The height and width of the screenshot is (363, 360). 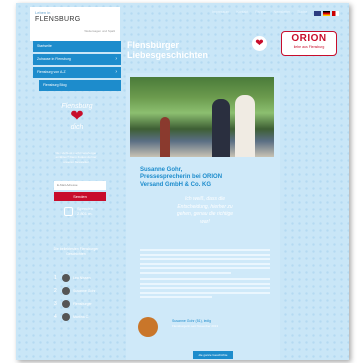 I want to click on flag-de-icon, so click(x=326, y=13).